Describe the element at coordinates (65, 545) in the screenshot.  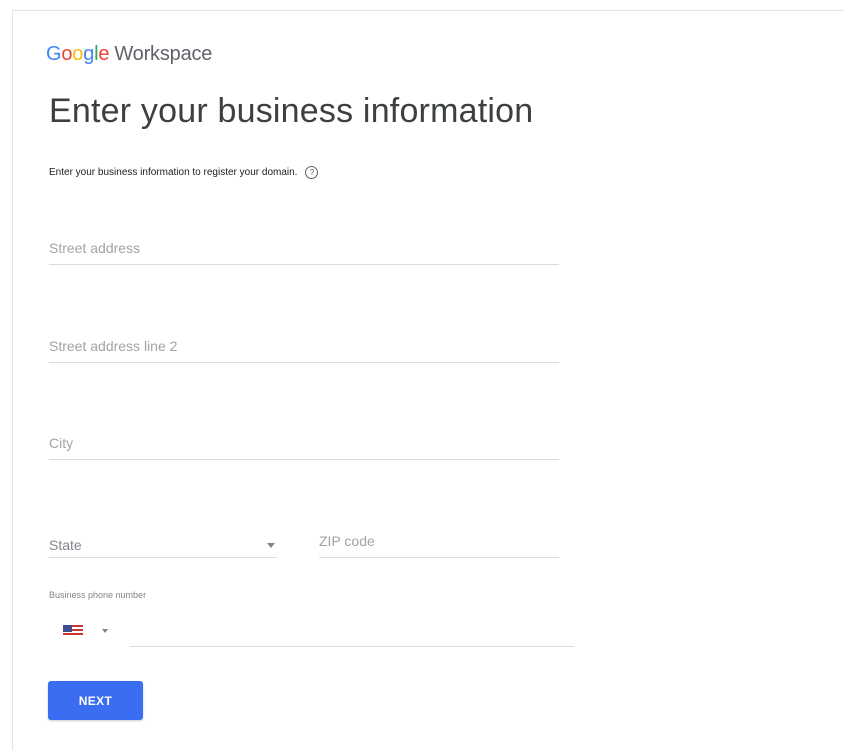
I see `state-select-label: State` at that location.